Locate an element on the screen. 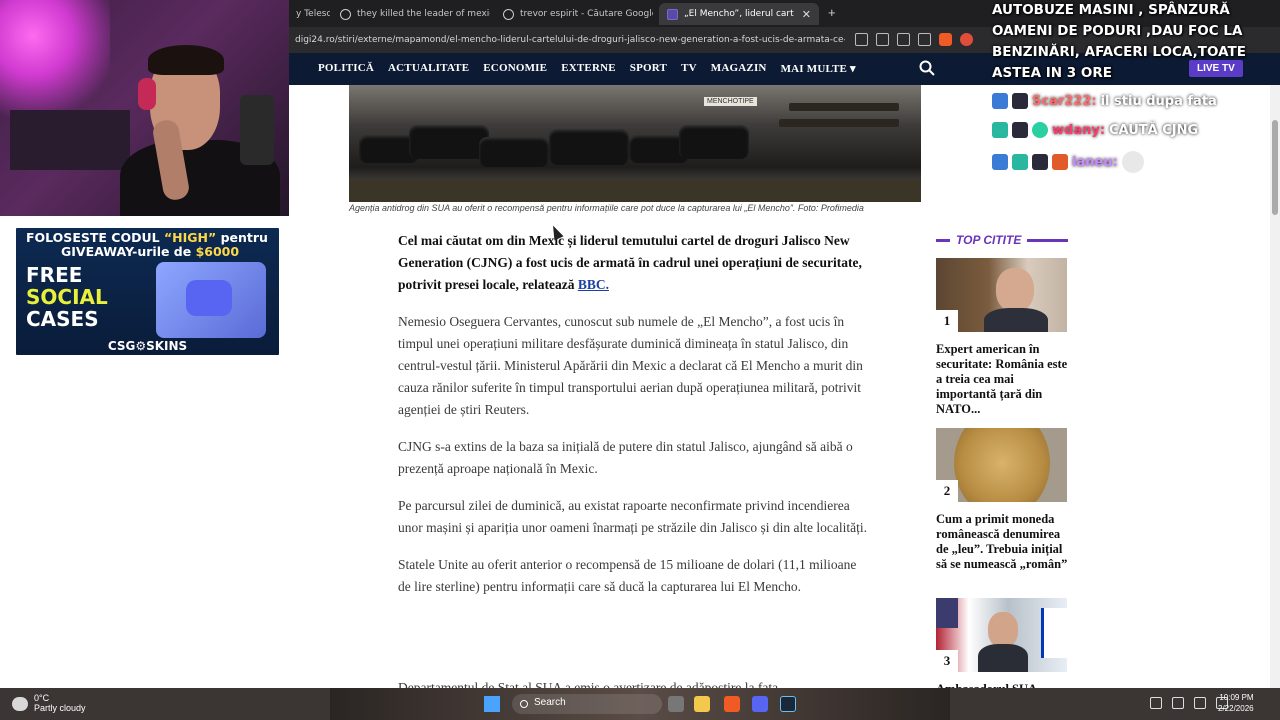 Image resolution: width=1280 pixels, height=720 pixels. nav-politica: POLITICĂ is located at coordinates (346, 68).